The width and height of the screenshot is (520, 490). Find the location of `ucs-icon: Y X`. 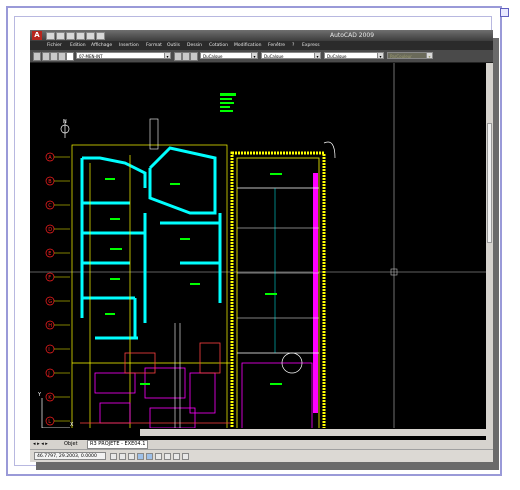

ucs-icon: Y X is located at coordinates (55, 410).